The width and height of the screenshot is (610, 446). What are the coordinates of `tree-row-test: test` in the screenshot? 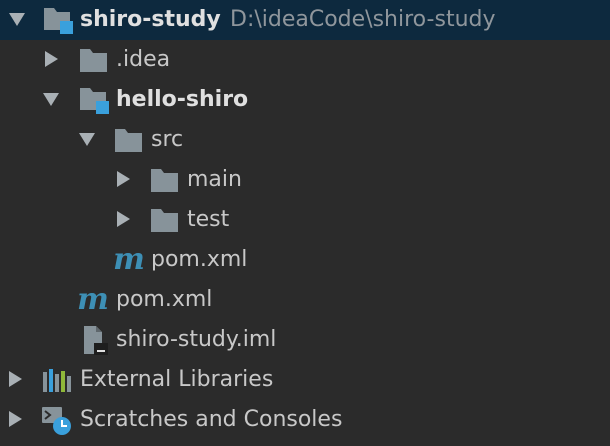 It's located at (305, 220).